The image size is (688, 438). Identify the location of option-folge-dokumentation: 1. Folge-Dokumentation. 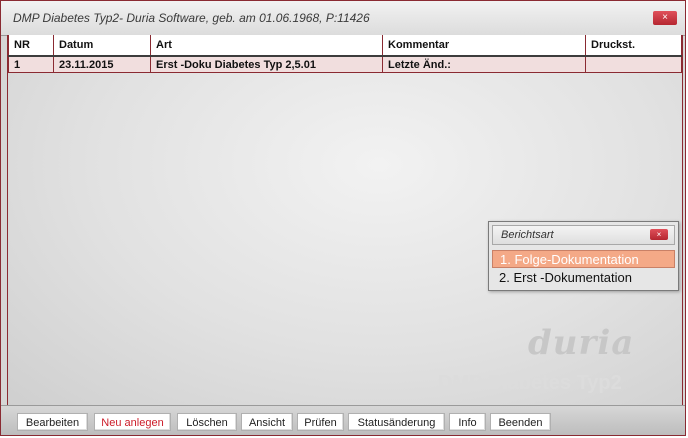
(583, 259).